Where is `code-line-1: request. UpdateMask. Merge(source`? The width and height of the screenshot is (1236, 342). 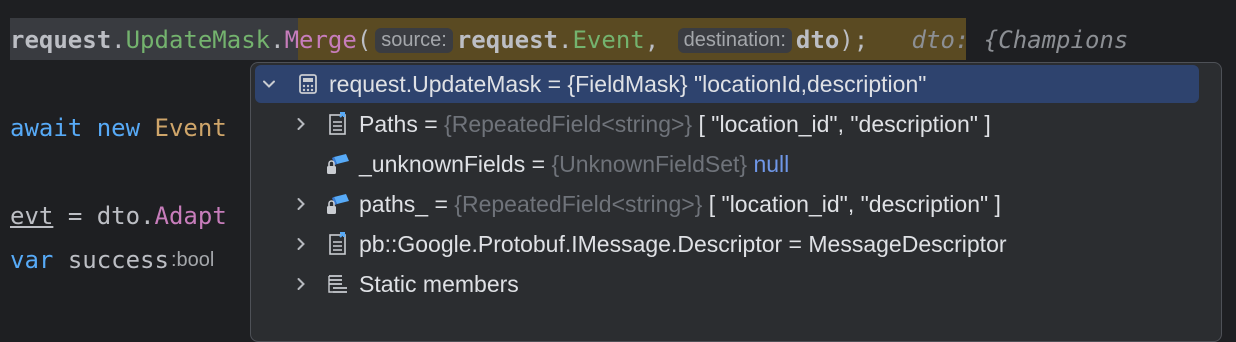
code-line-1: request. UpdateMask. Merge(source is located at coordinates (569, 40).